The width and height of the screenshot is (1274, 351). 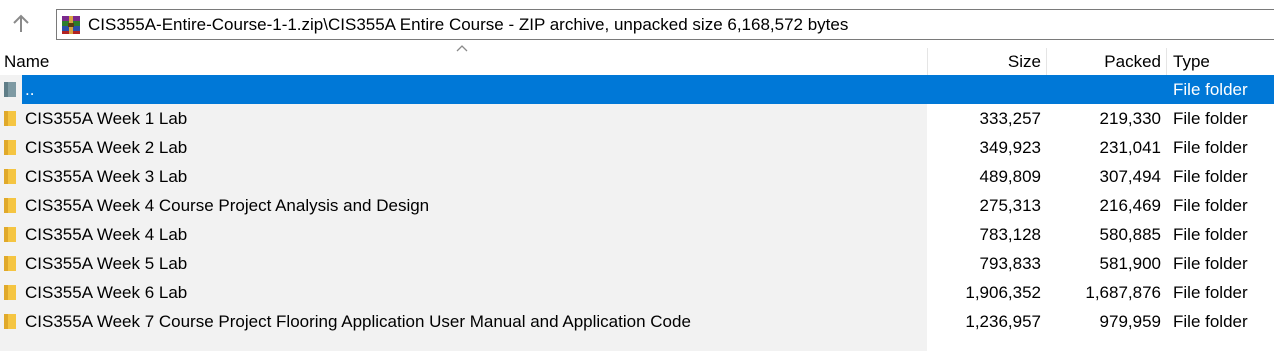 I want to click on arrow-up-icon, so click(x=21, y=23).